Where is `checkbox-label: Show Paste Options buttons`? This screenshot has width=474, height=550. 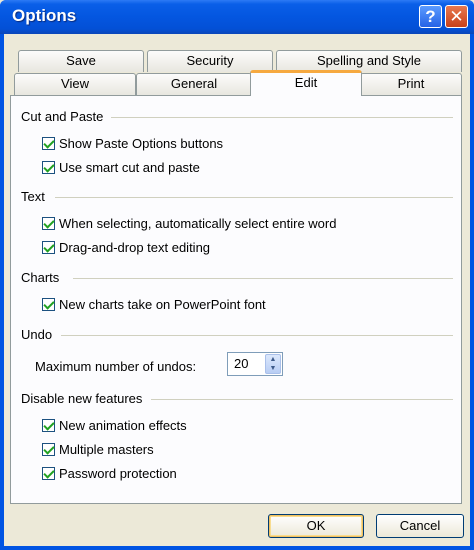 checkbox-label: Show Paste Options buttons is located at coordinates (141, 143).